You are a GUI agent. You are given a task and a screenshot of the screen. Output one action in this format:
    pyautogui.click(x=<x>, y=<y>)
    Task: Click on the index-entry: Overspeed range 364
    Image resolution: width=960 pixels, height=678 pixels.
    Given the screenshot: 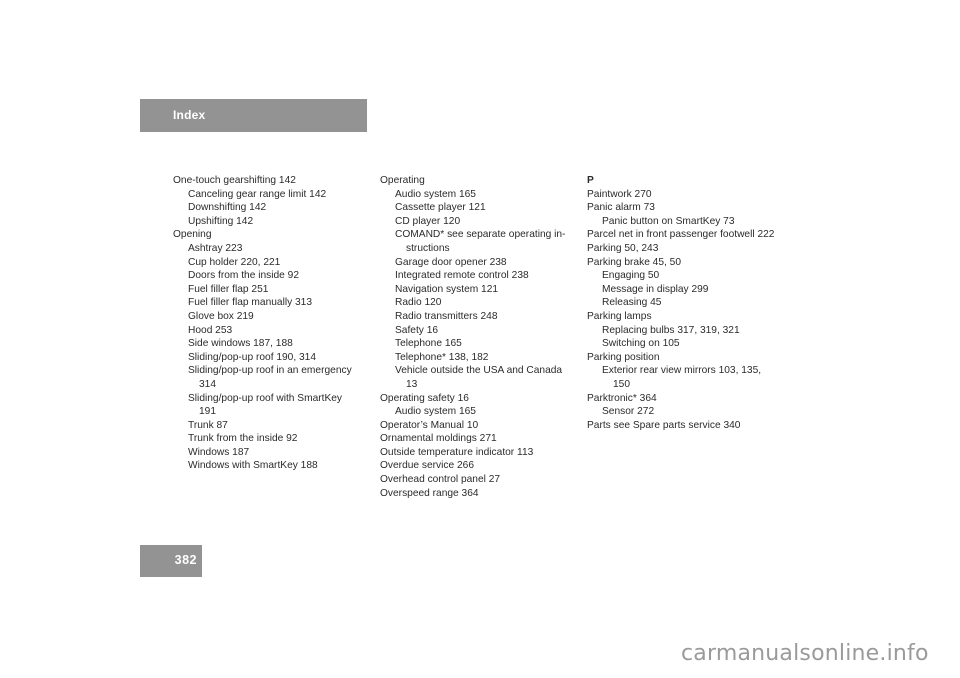 What is the action you would take?
    pyautogui.click(x=429, y=493)
    